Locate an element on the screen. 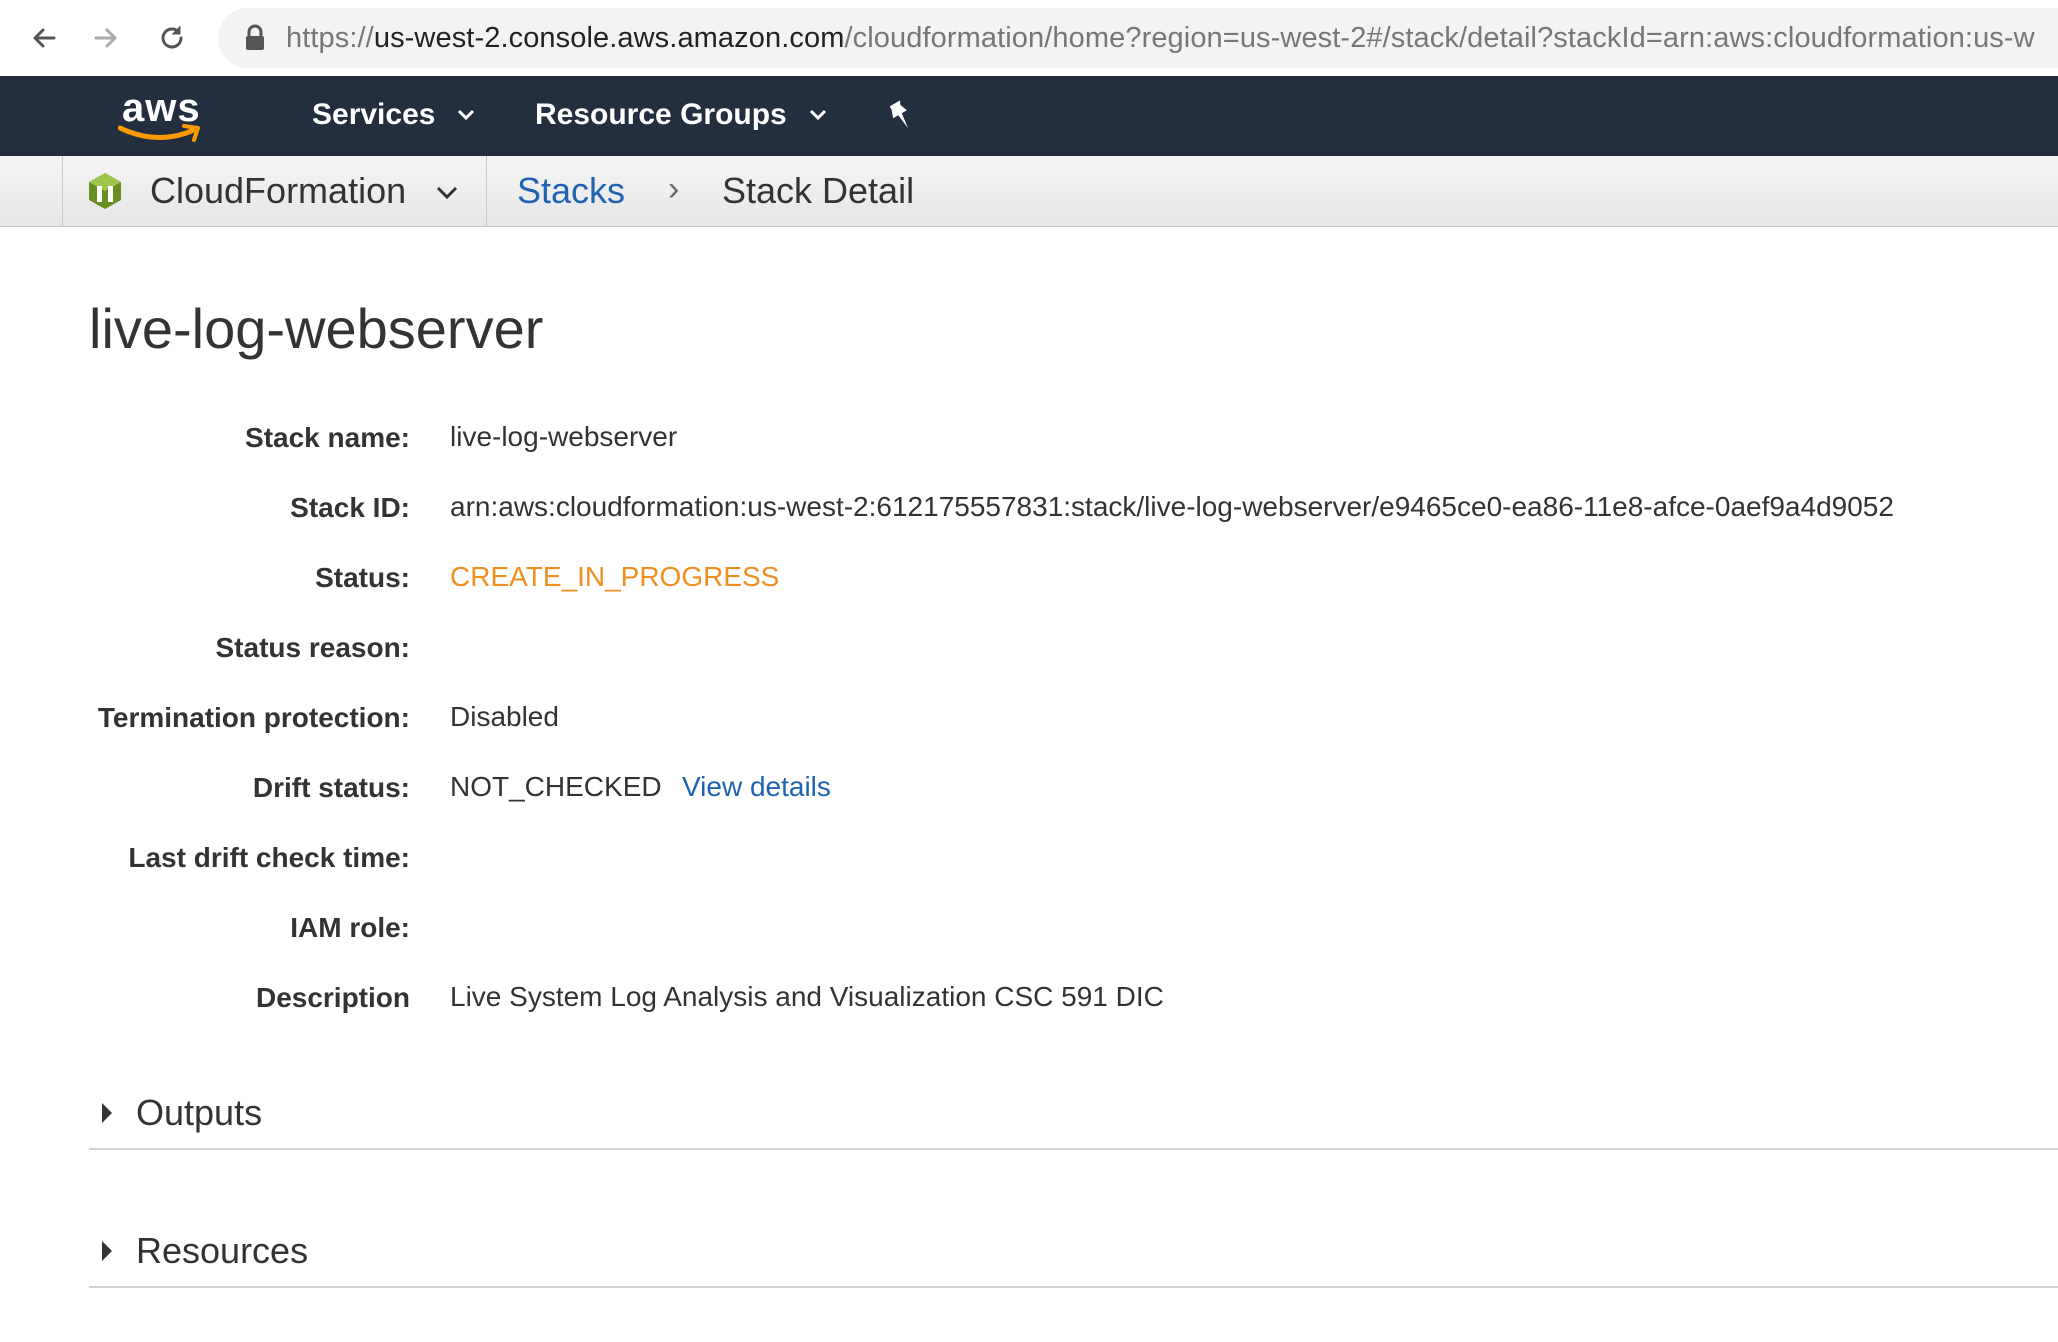  url-scheme: https:// is located at coordinates (330, 37).